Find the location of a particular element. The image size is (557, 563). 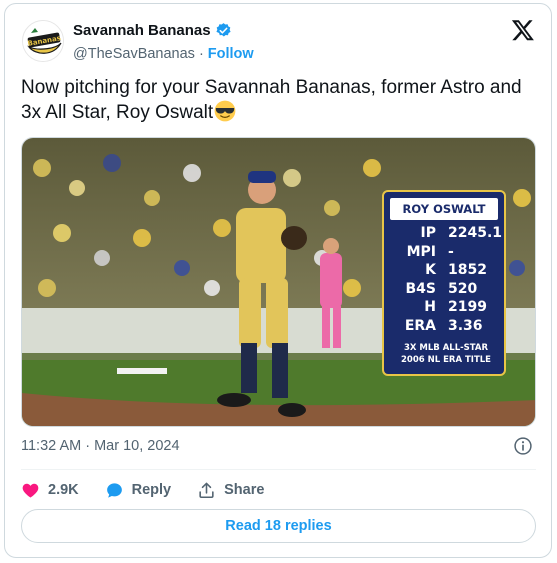

speech-bubble-icon is located at coordinates (114, 490).